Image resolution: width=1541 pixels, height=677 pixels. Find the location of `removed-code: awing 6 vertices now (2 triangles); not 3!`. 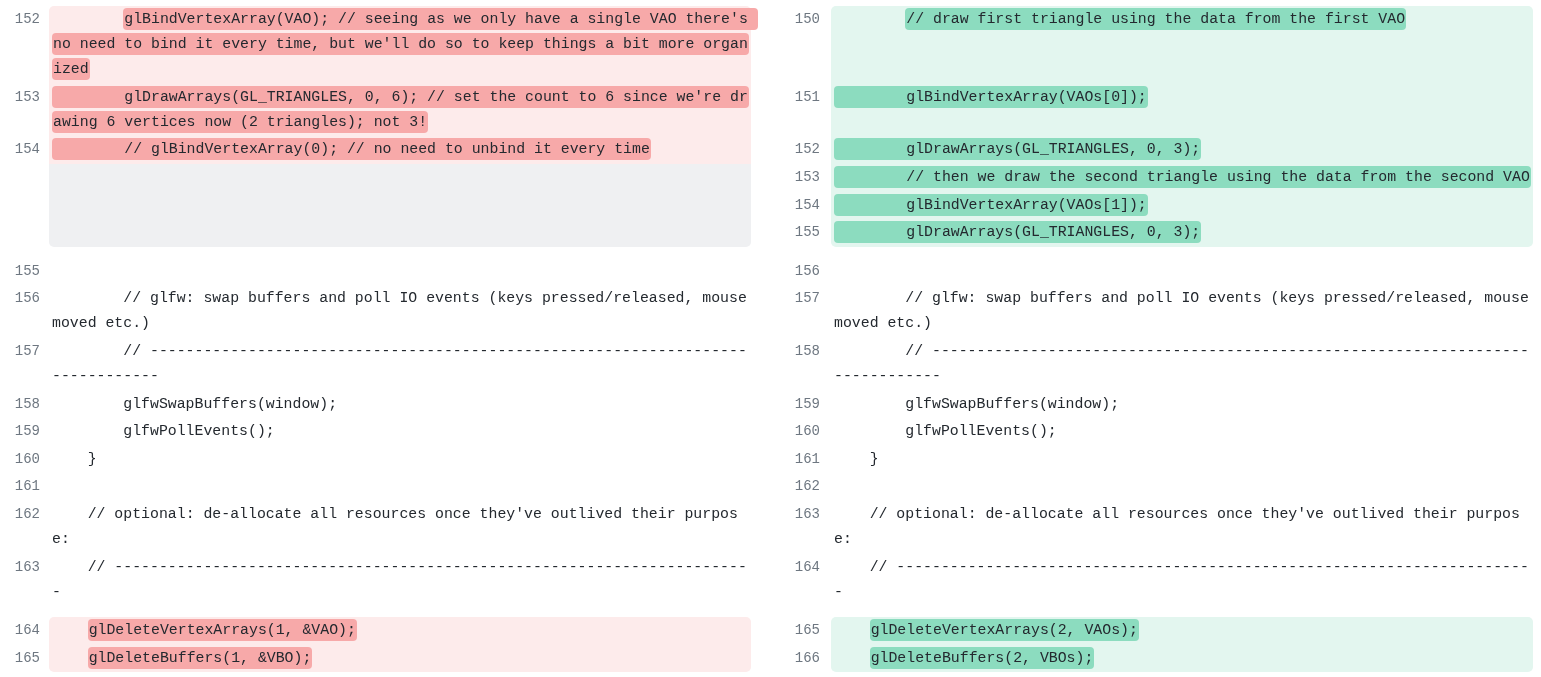

removed-code: awing 6 vertices now (2 triangles); not 3! is located at coordinates (240, 121).